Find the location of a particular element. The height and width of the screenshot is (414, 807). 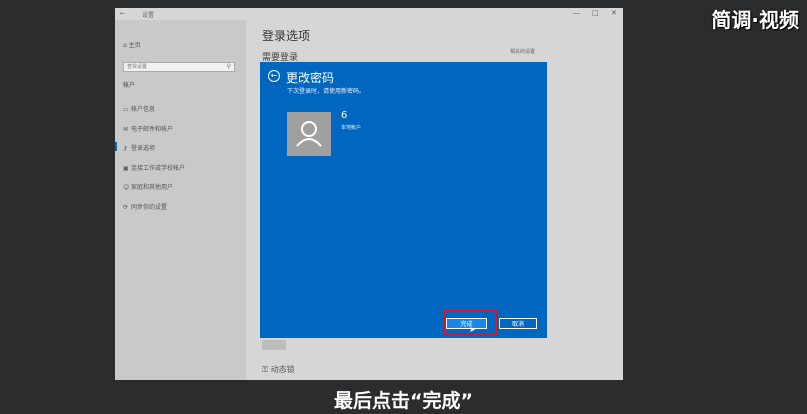

sidebar-item-sign-in-options: ⚷ 登录选项 is located at coordinates (139, 147).